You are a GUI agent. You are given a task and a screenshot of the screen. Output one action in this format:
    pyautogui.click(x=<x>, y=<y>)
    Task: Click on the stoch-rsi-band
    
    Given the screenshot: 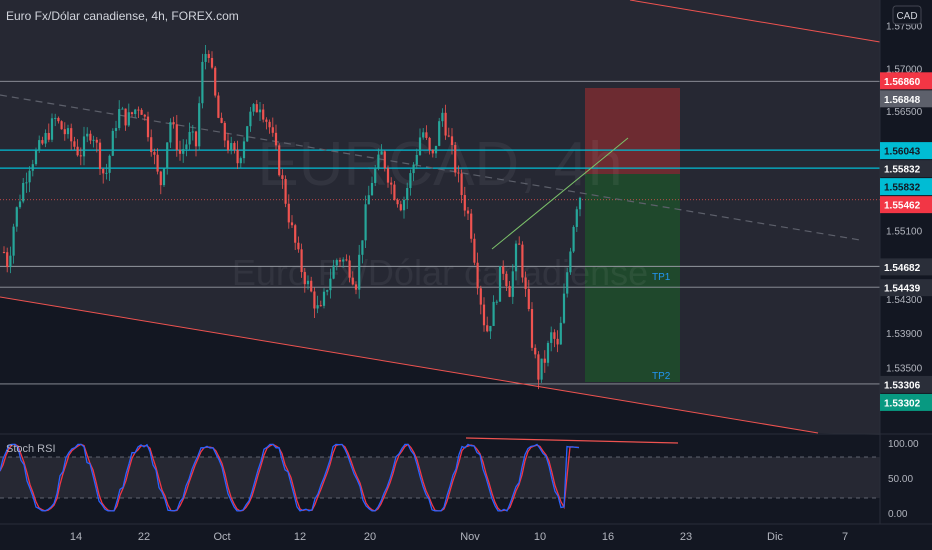 What is the action you would take?
    pyautogui.click(x=440, y=477)
    